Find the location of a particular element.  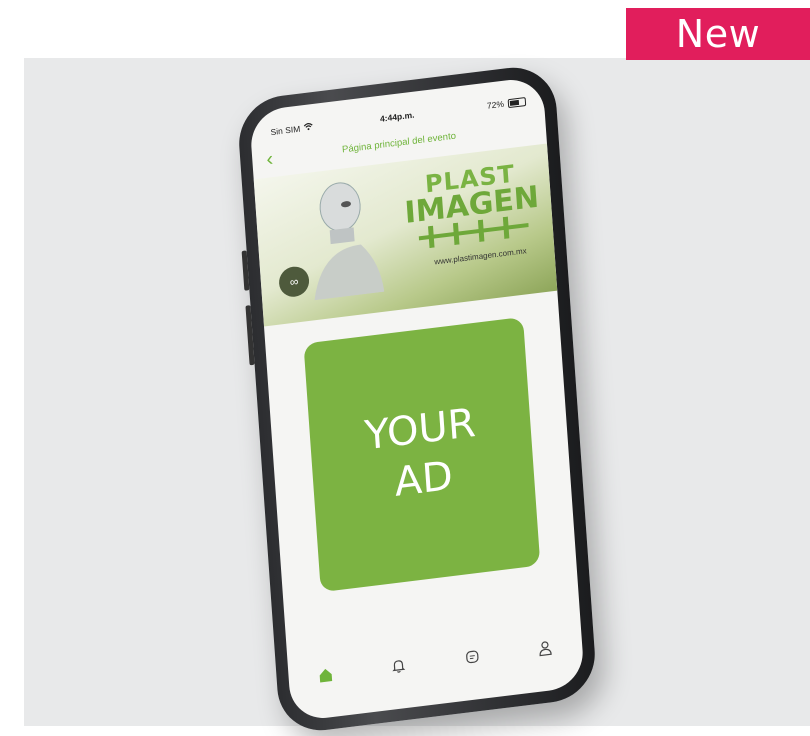

tab-home is located at coordinates (326, 674).